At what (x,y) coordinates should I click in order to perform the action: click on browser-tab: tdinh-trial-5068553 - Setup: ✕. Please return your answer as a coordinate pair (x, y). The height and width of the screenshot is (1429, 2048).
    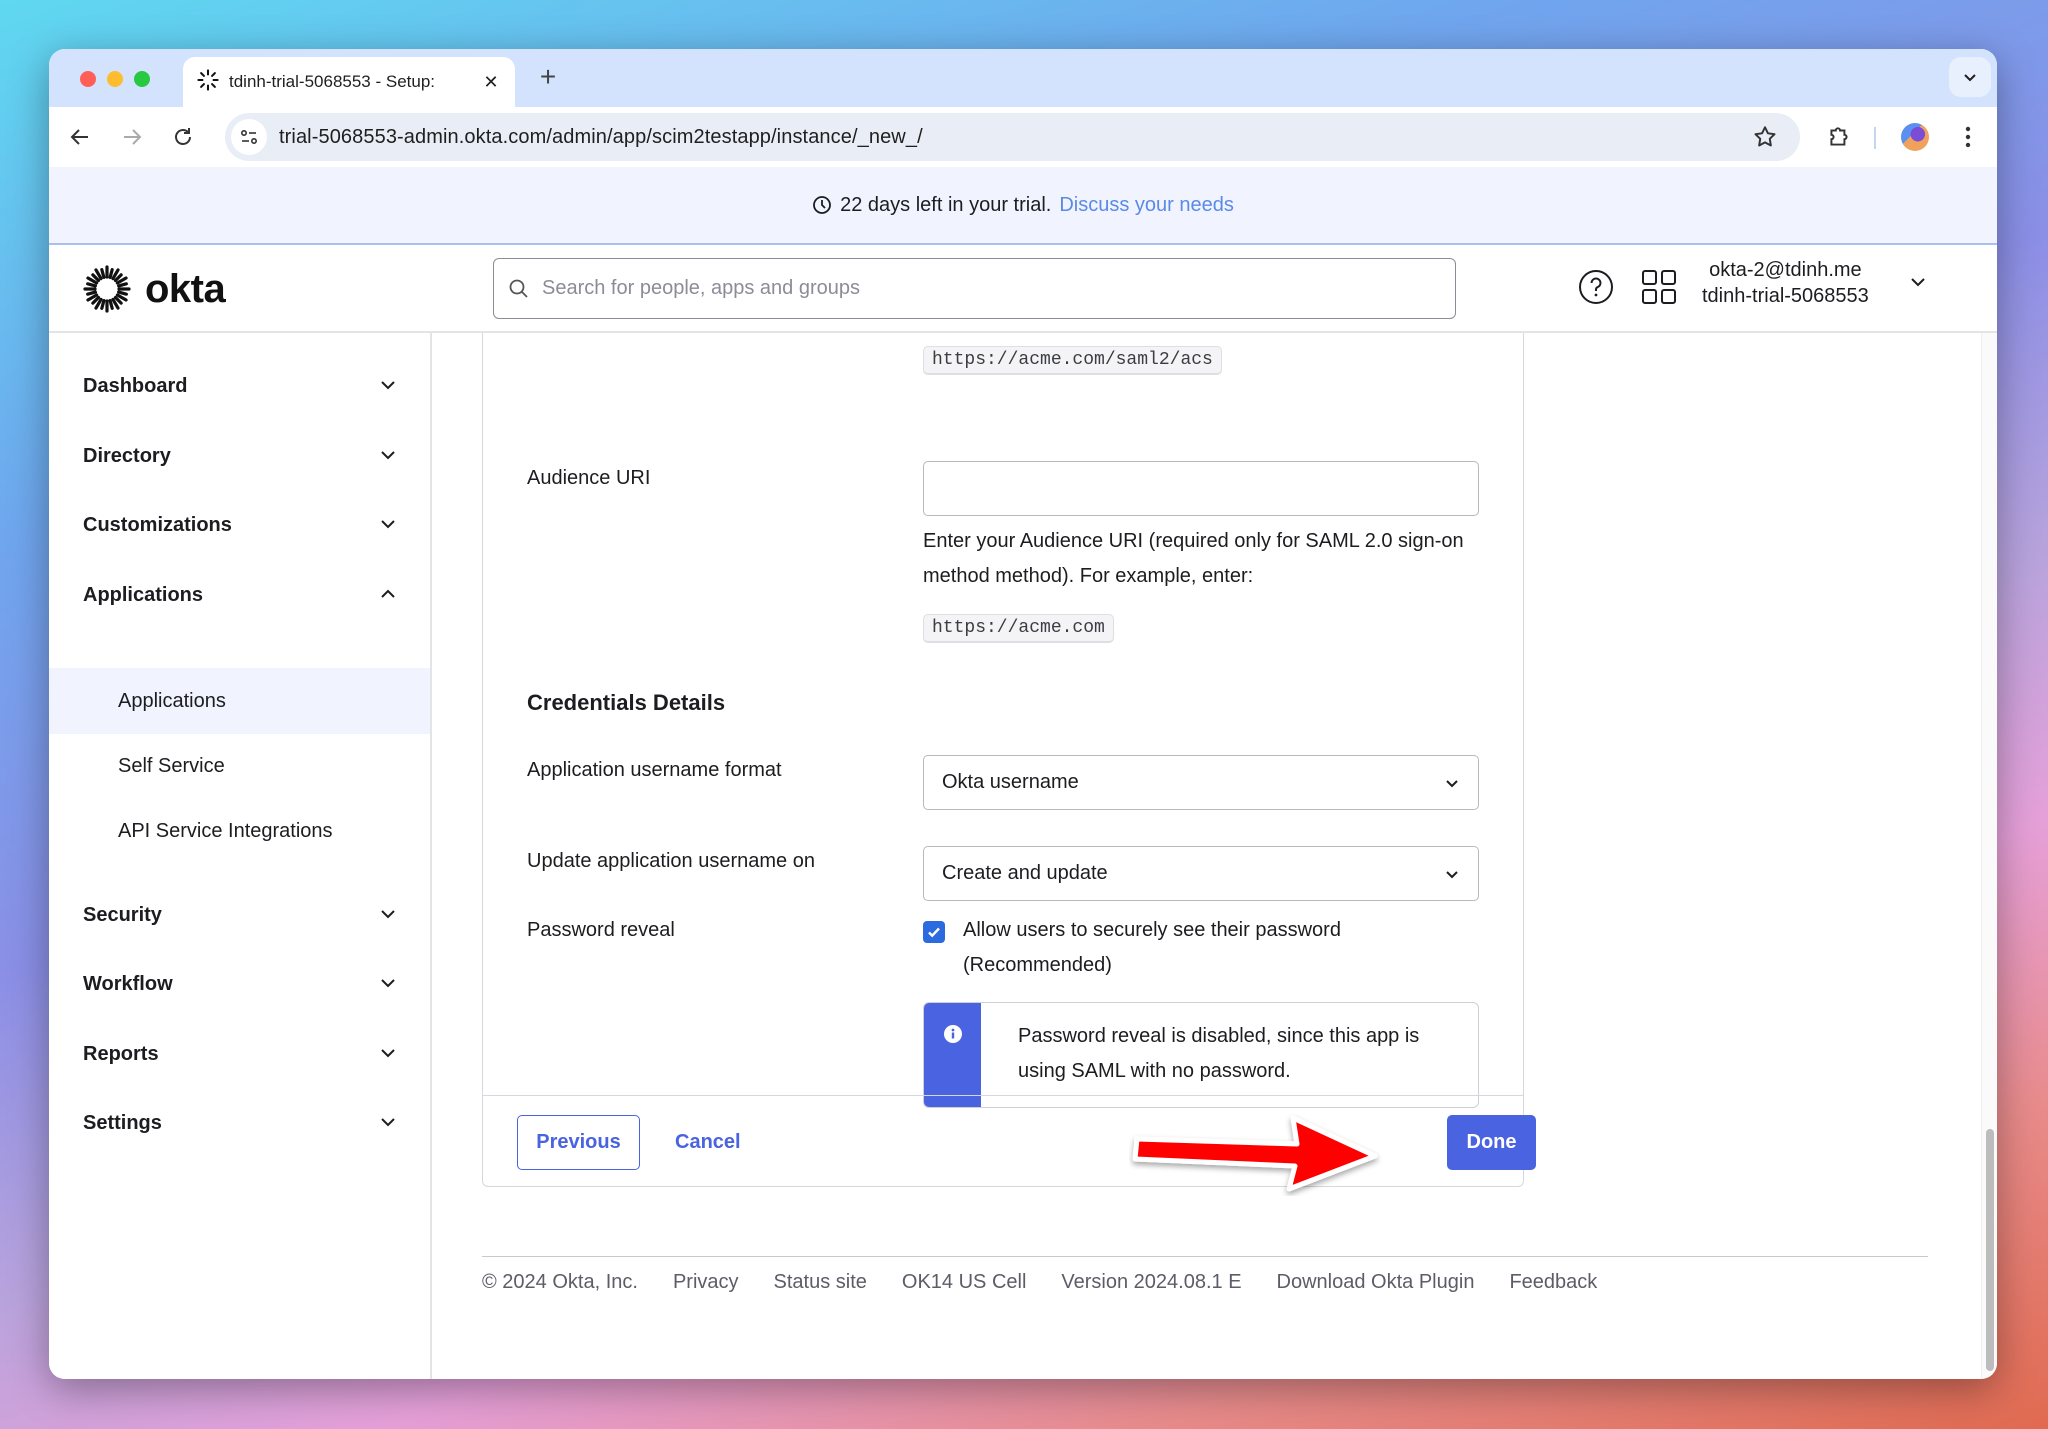
    Looking at the image, I should click on (349, 82).